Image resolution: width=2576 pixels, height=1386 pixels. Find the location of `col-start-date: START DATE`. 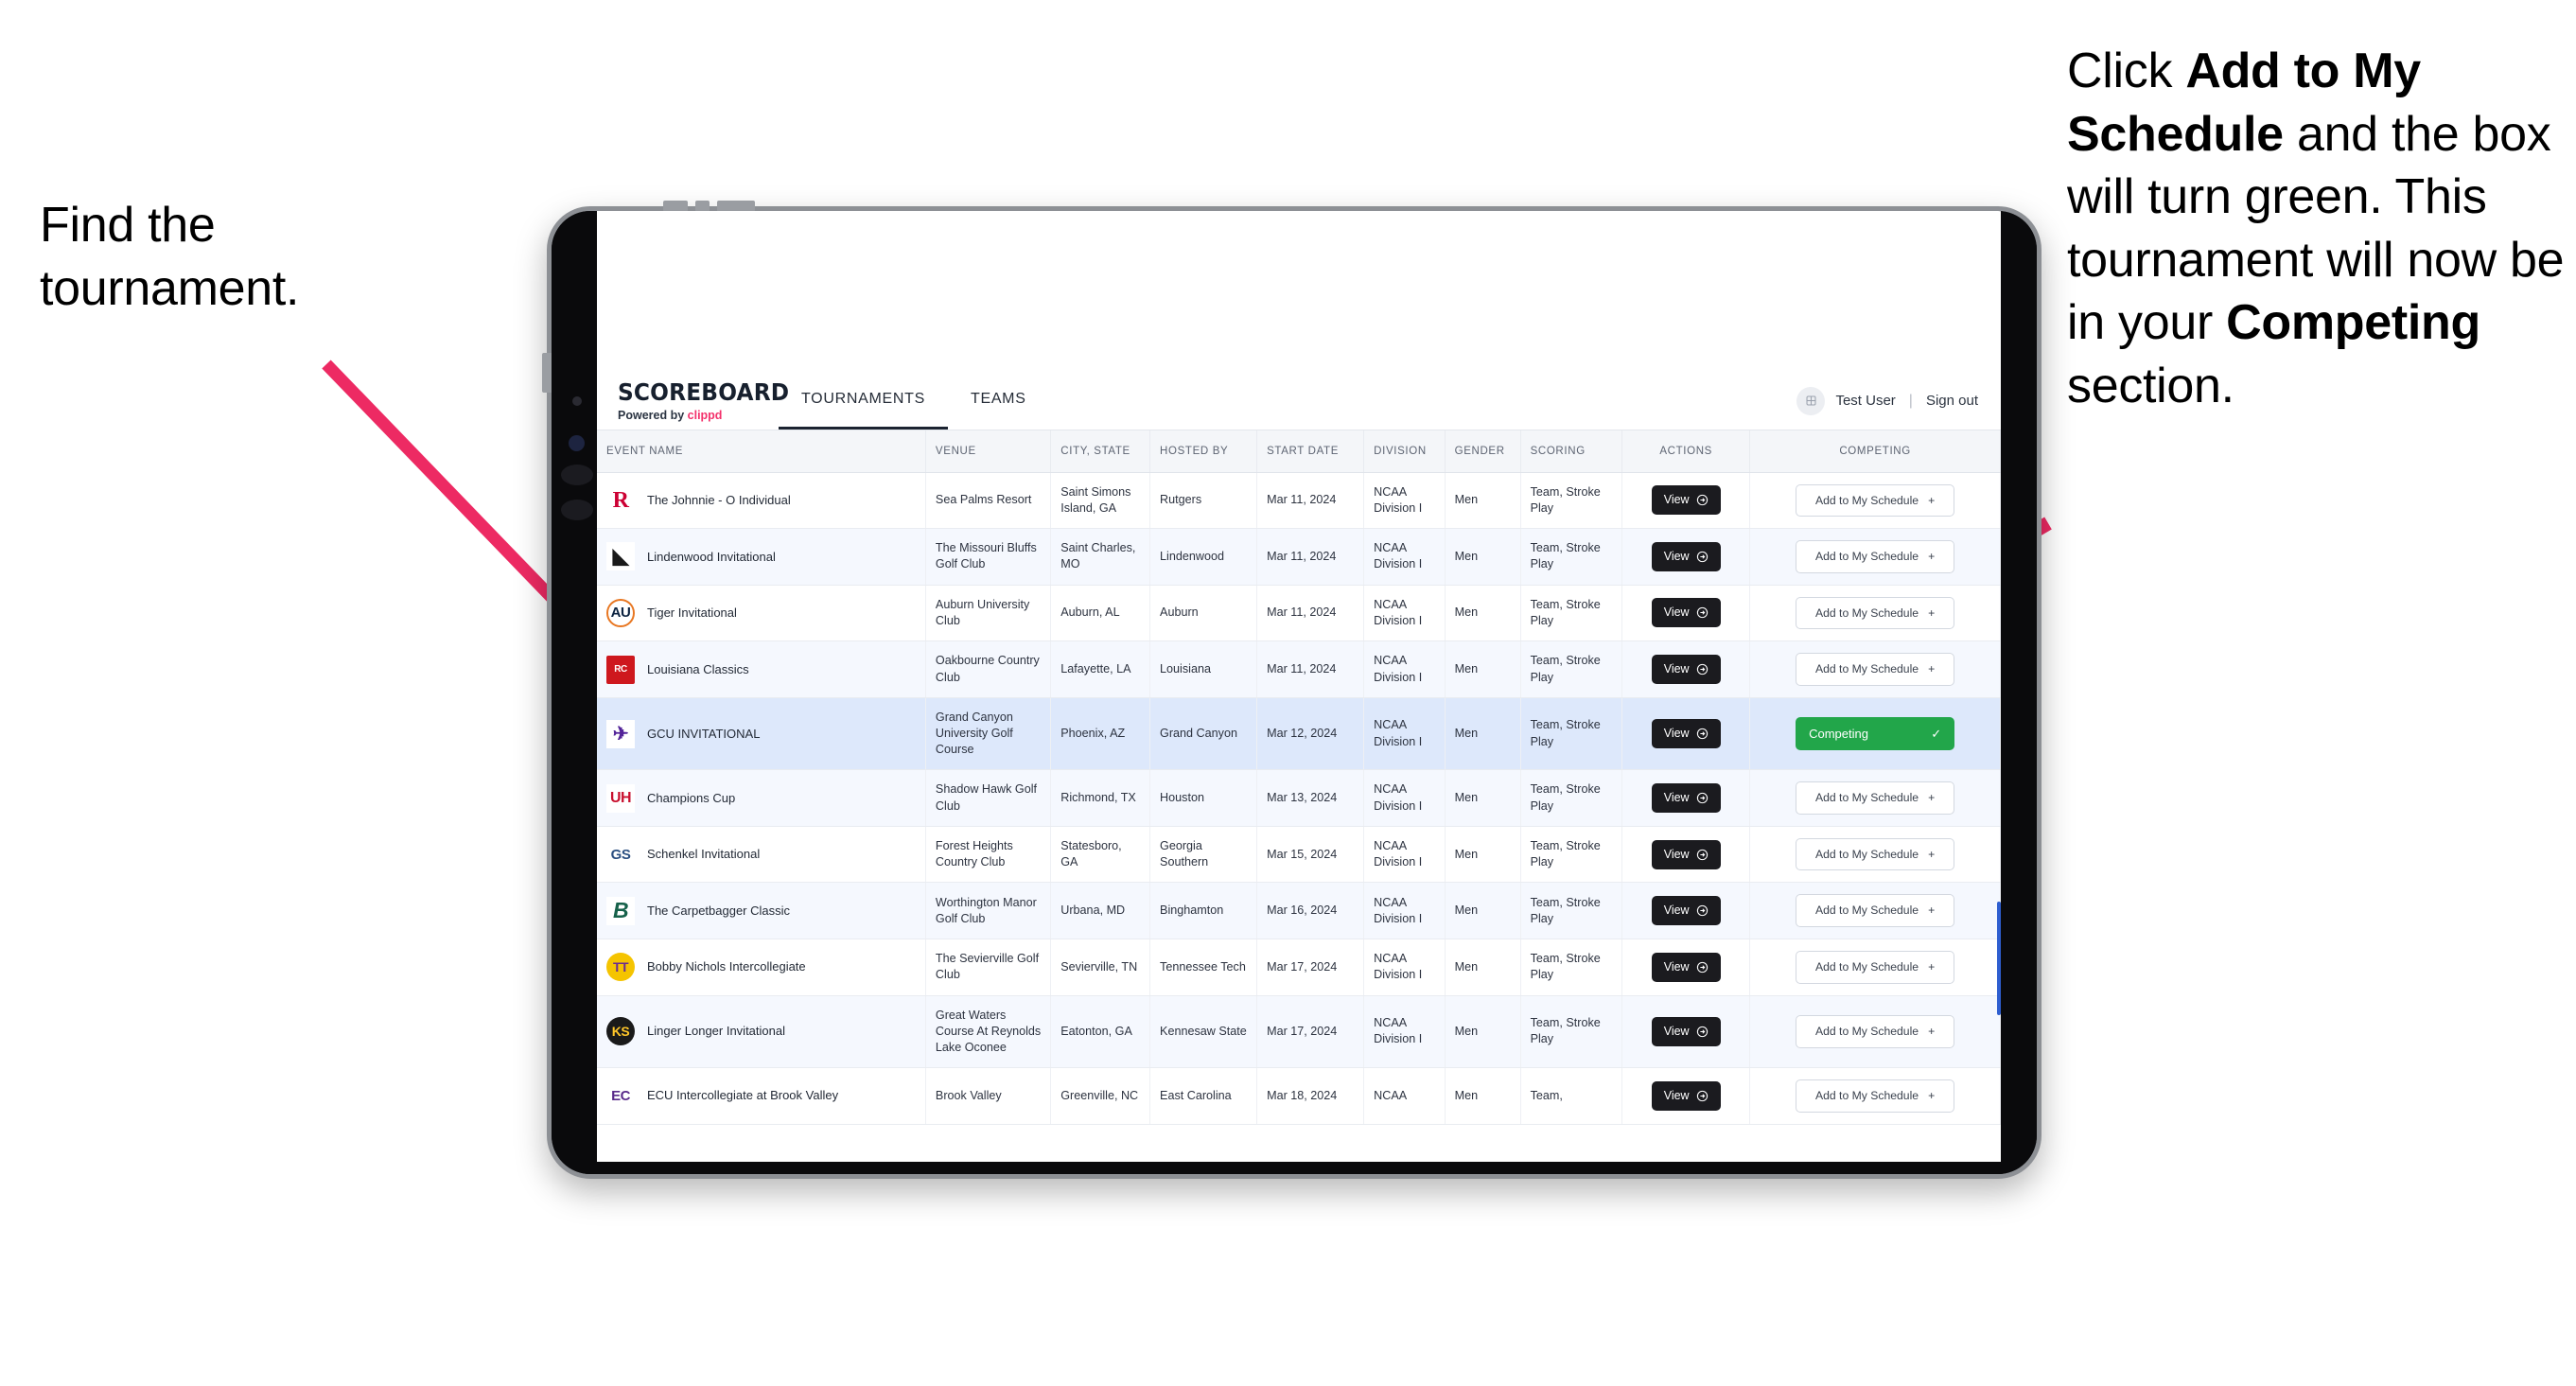

col-start-date: START DATE is located at coordinates (1311, 451).